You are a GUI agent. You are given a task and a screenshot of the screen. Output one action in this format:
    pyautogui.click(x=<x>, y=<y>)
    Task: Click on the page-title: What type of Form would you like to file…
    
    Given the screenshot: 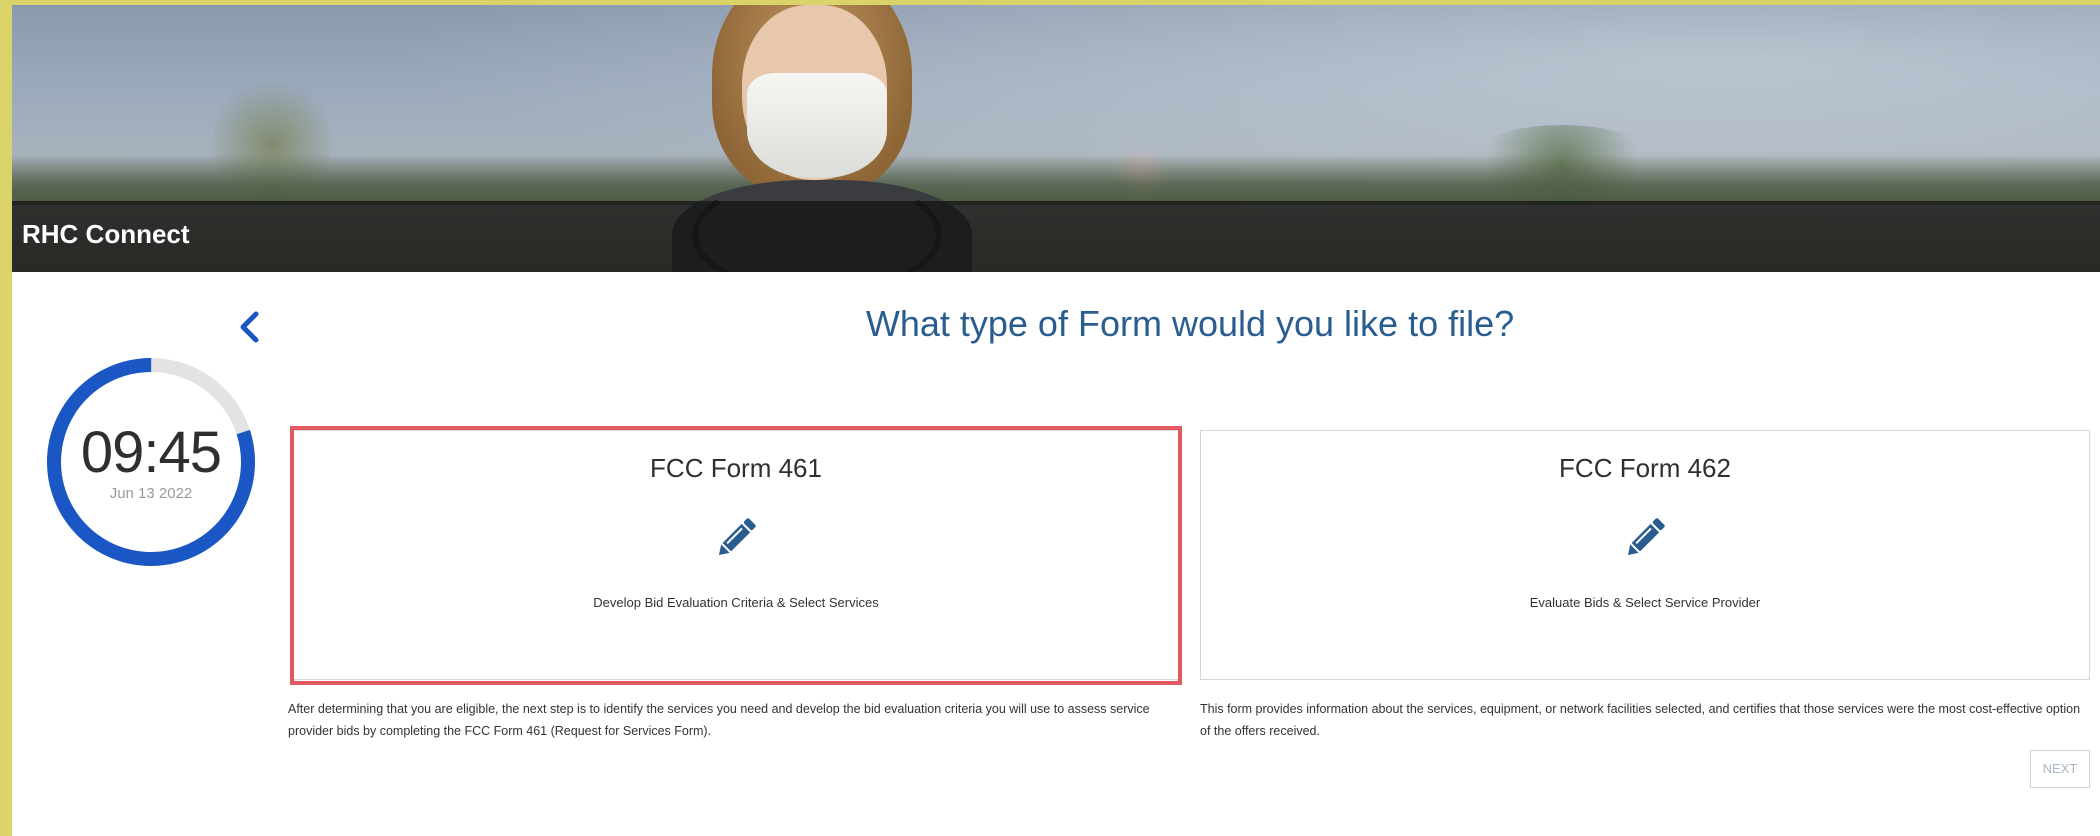 What is the action you would take?
    pyautogui.click(x=1190, y=323)
    